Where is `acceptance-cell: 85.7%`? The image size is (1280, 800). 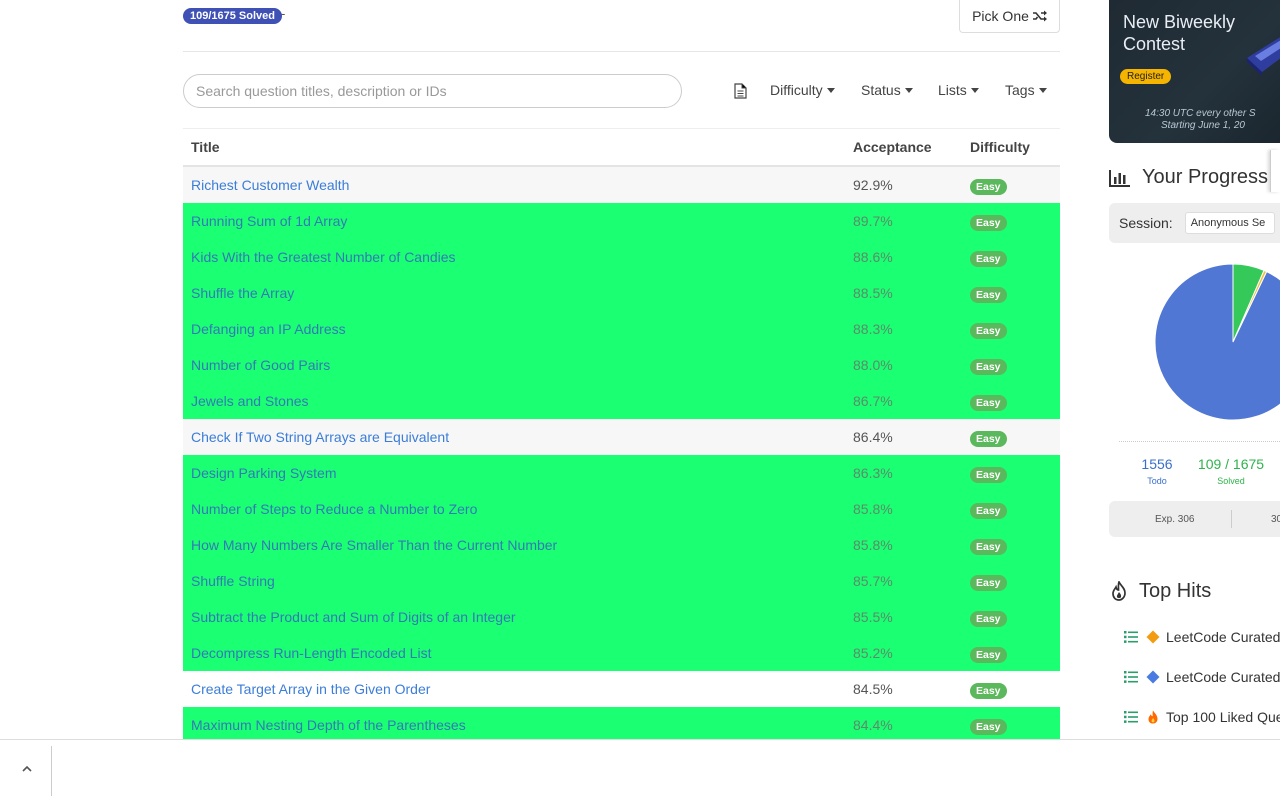 acceptance-cell: 85.7% is located at coordinates (873, 581).